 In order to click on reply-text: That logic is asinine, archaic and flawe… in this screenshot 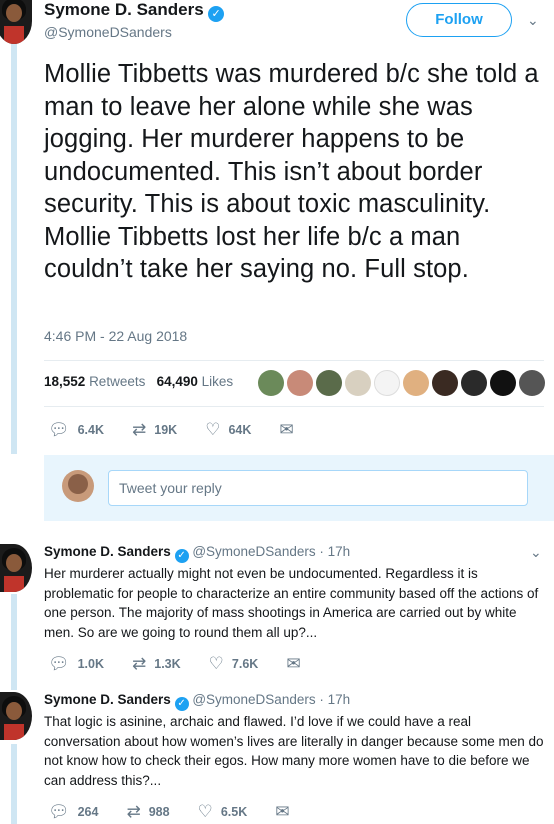, I will do `click(294, 751)`.